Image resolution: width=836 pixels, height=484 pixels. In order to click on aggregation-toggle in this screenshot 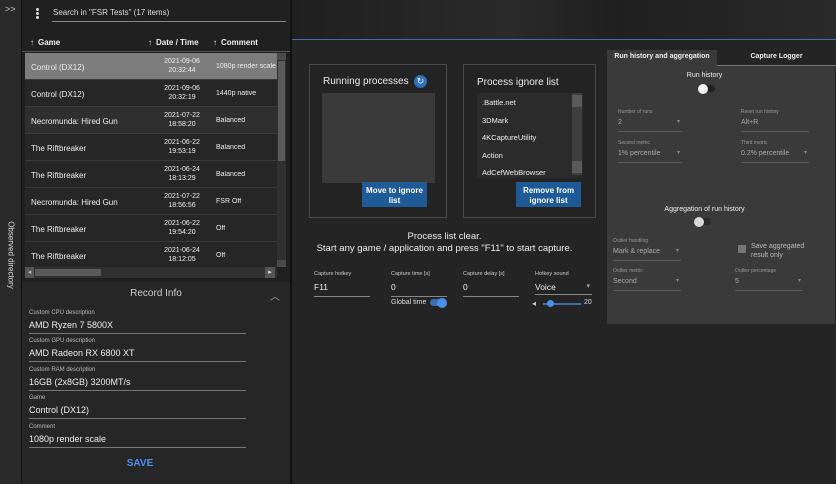, I will do `click(702, 221)`.